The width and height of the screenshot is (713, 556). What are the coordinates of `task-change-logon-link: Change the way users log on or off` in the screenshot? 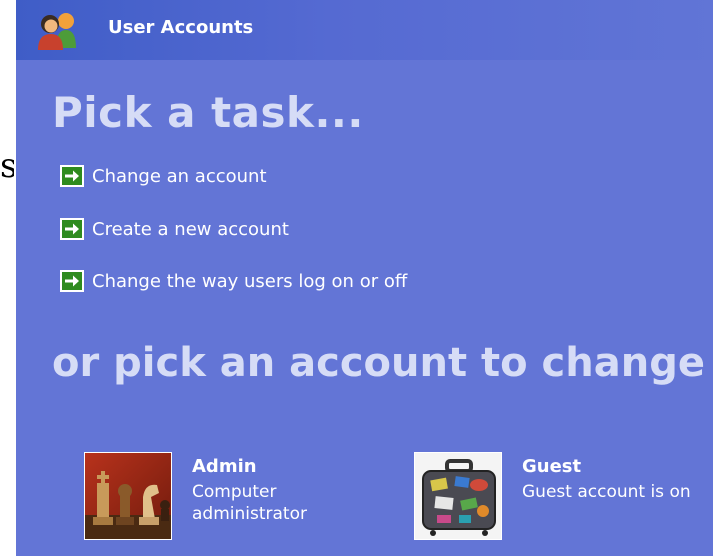 It's located at (233, 281).